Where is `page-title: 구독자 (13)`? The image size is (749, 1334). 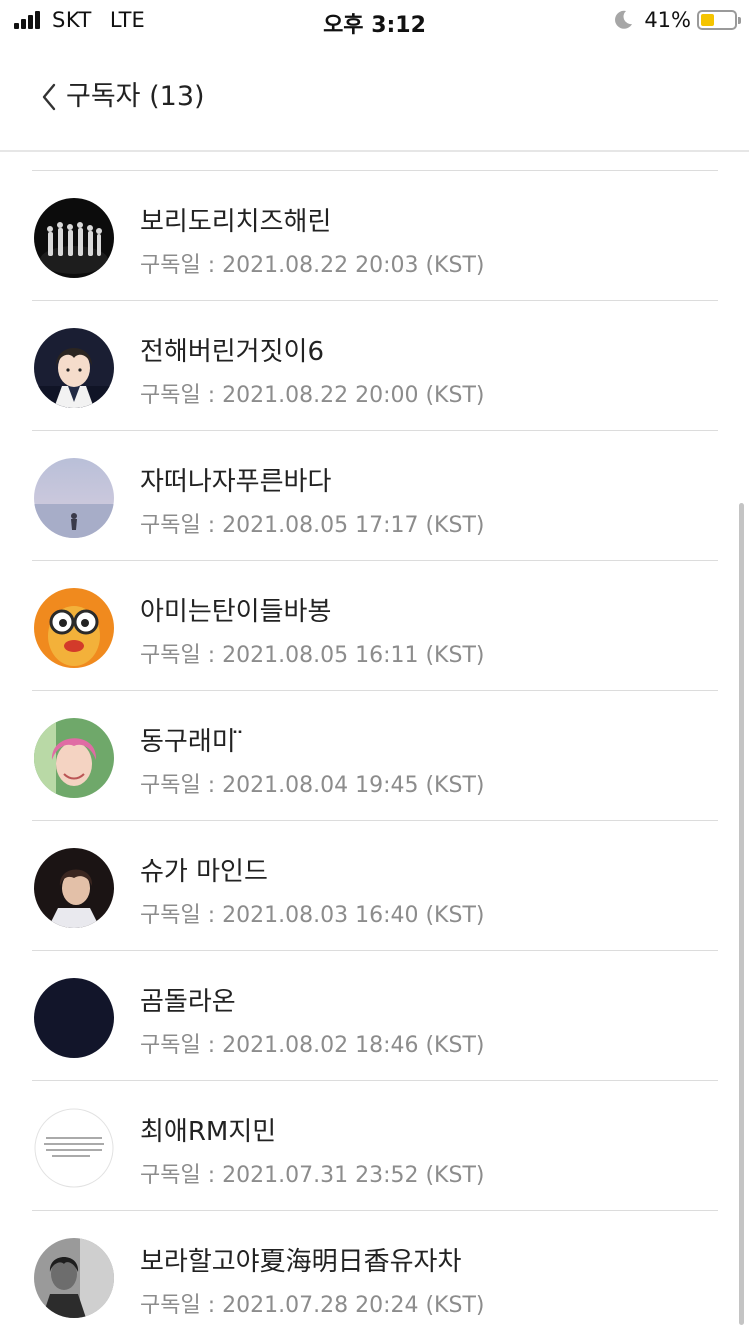 page-title: 구독자 (13) is located at coordinates (135, 96).